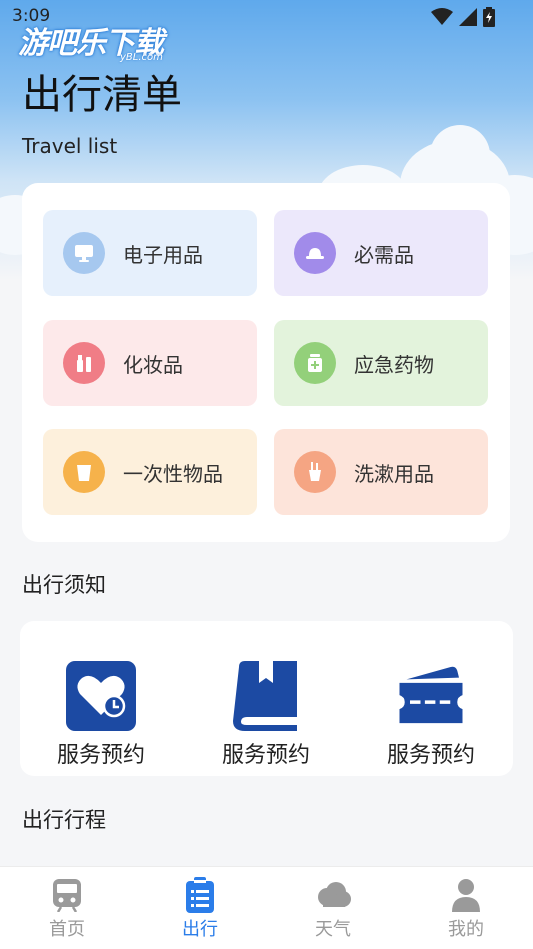  What do you see at coordinates (315, 253) in the screenshot?
I see `hat-icon` at bounding box center [315, 253].